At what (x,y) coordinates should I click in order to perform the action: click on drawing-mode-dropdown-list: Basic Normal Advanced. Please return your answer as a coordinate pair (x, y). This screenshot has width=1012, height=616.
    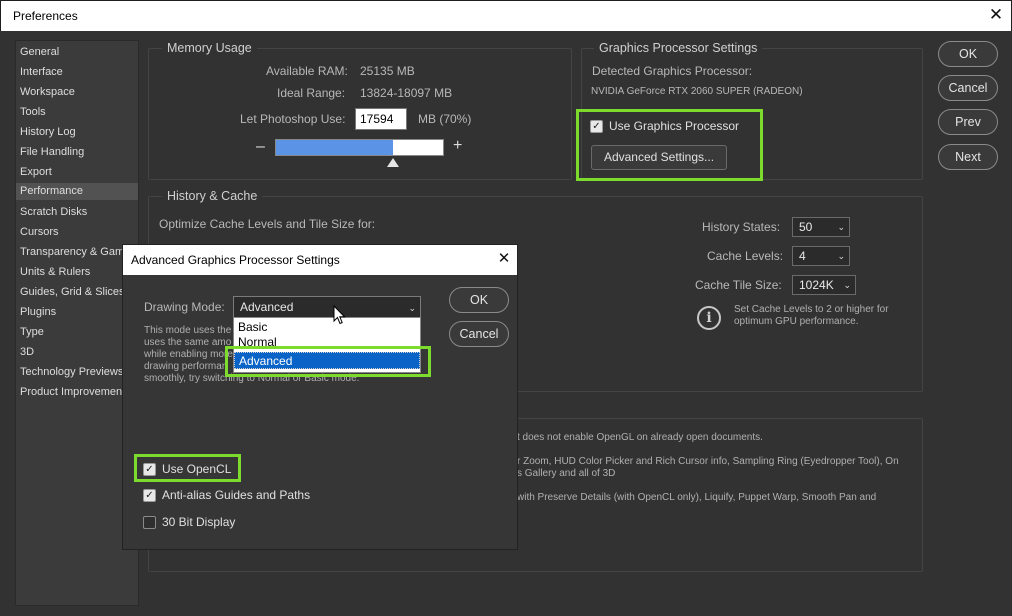
    Looking at the image, I should click on (327, 345).